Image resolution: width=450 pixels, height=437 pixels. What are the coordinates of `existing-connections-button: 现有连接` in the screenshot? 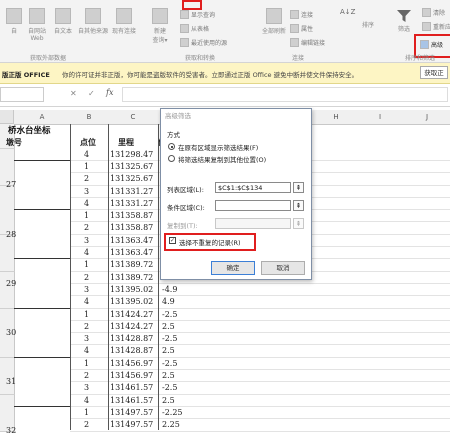 It's located at (124, 21).